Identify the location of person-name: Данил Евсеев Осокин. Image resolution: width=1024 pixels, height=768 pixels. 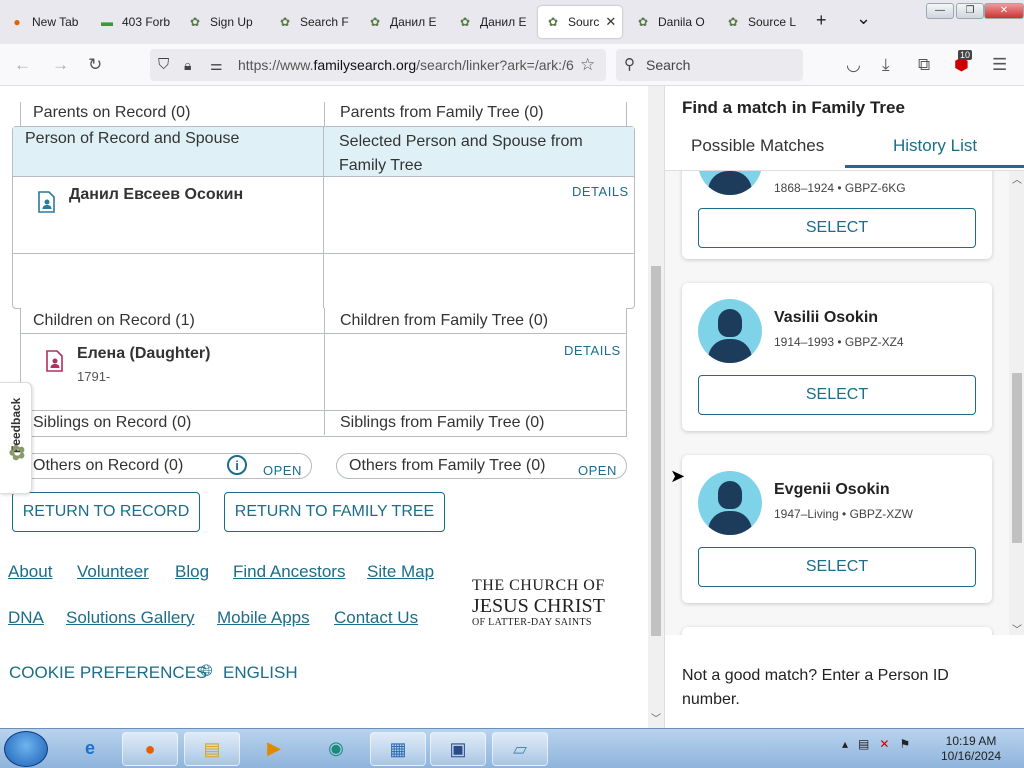
(156, 195).